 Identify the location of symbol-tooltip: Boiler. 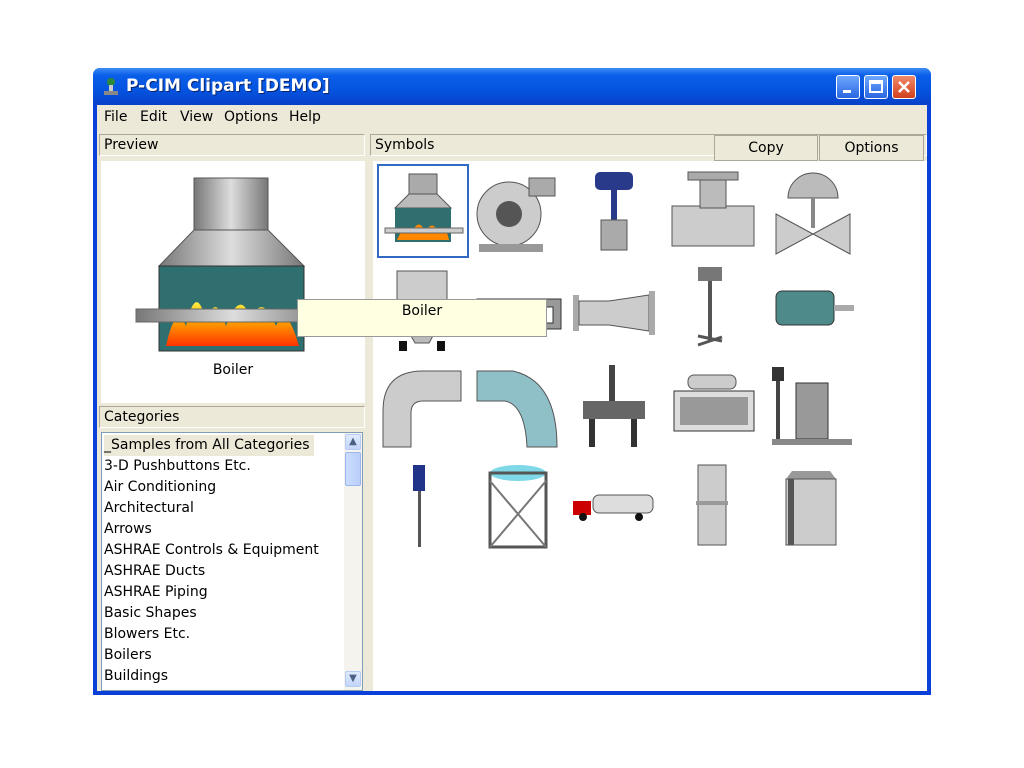
(422, 318).